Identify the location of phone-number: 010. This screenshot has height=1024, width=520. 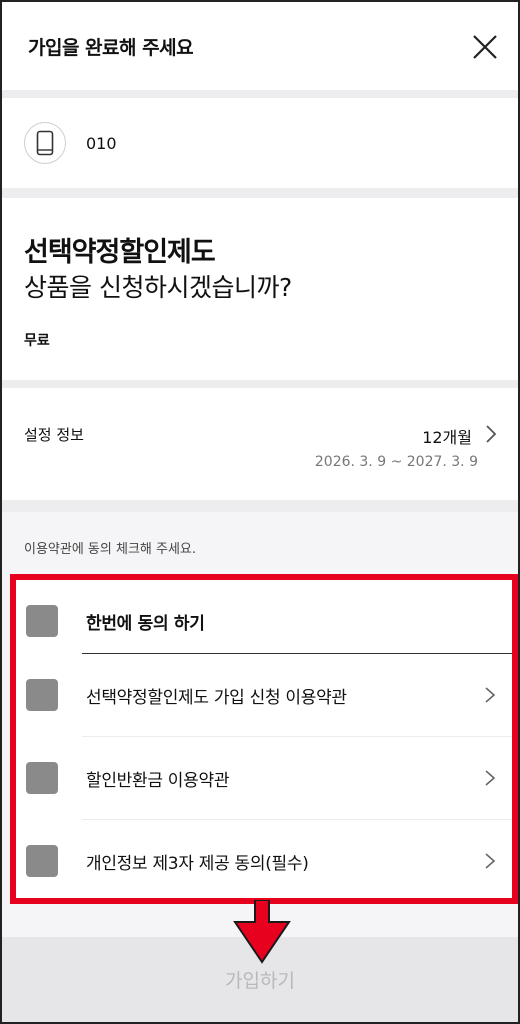
(101, 143).